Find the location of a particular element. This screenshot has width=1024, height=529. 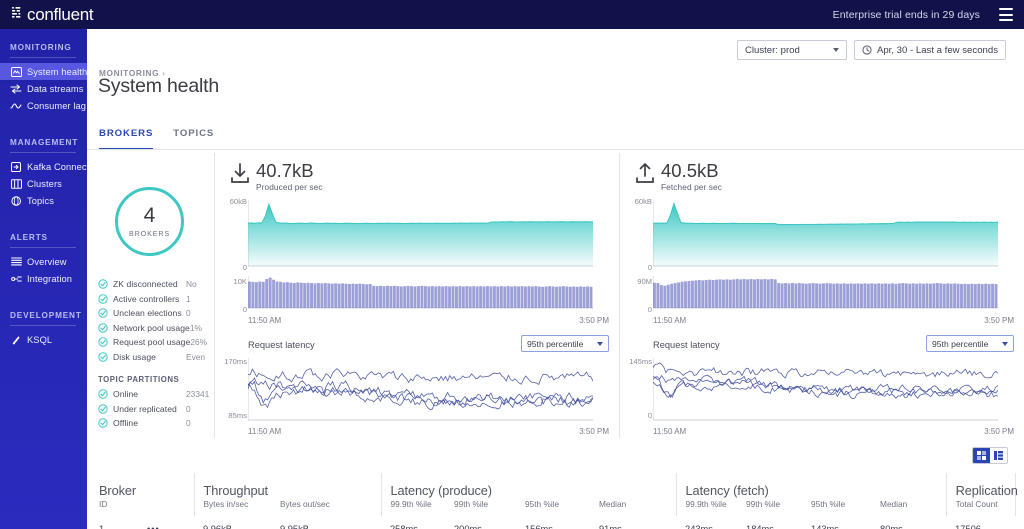

sidebar-item-consumer-lag: Consumer lag is located at coordinates (43, 105).